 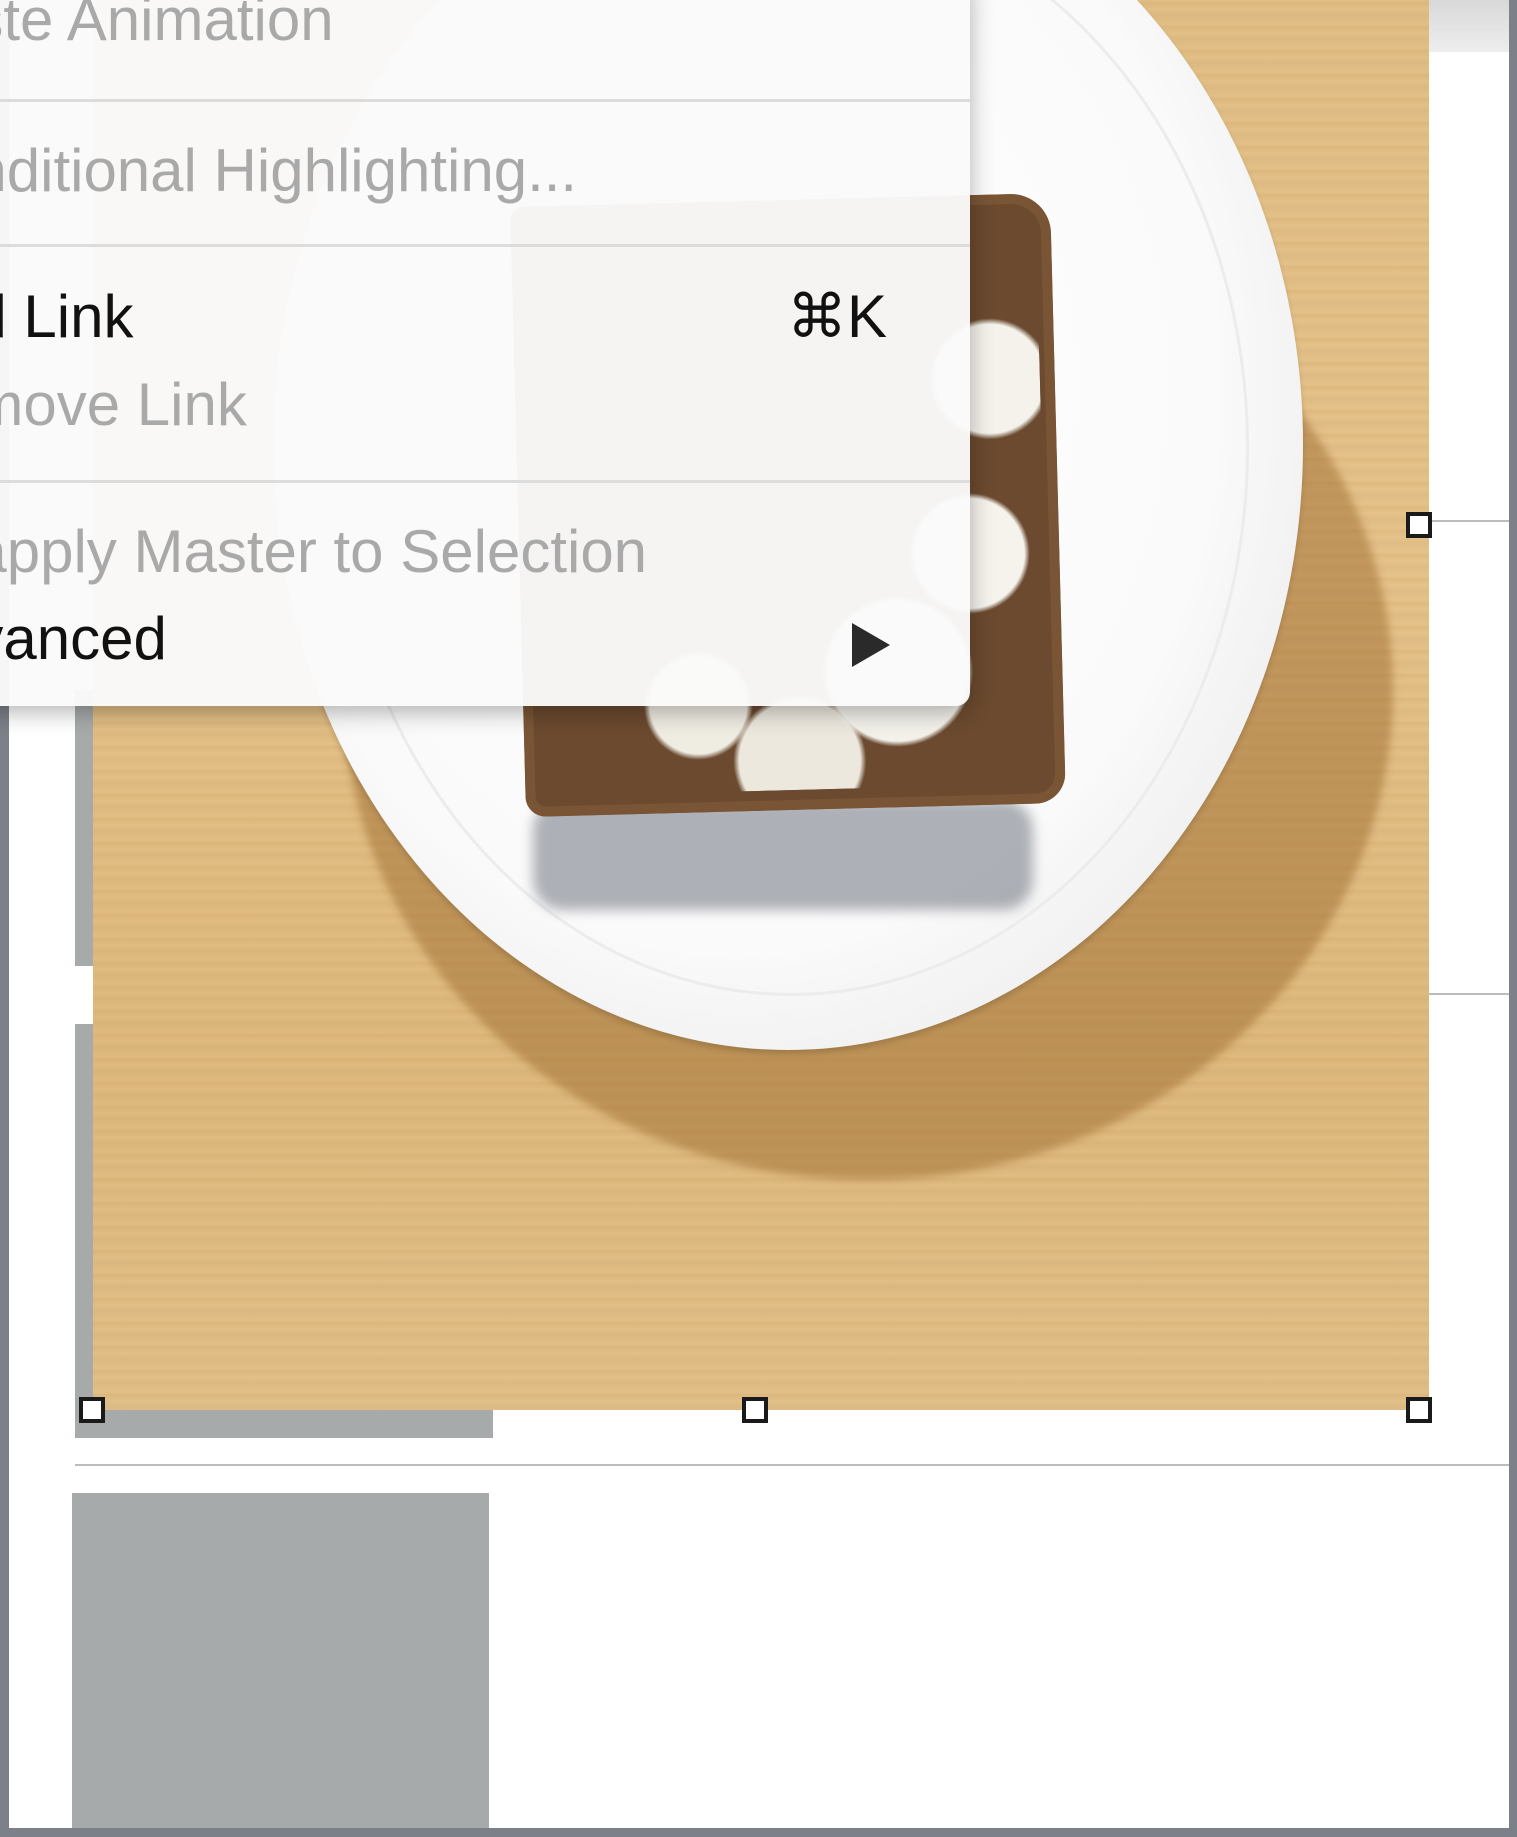 What do you see at coordinates (455, 317) in the screenshot?
I see `menu-item-add-link: dd Link ⌘K` at bounding box center [455, 317].